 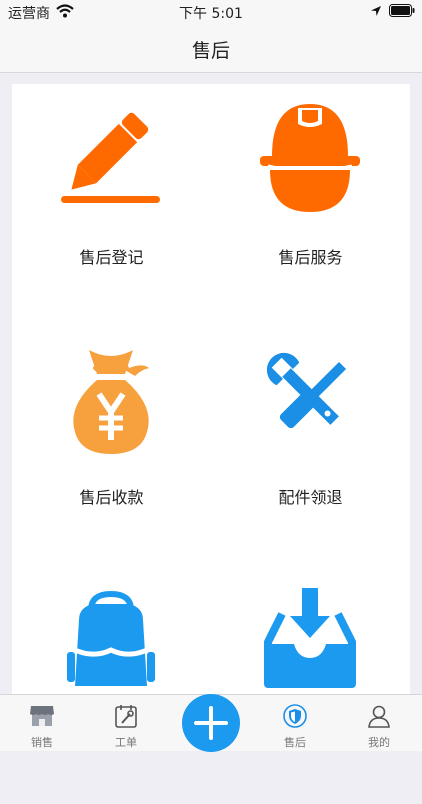 I want to click on tab-label: 我的, so click(x=379, y=742).